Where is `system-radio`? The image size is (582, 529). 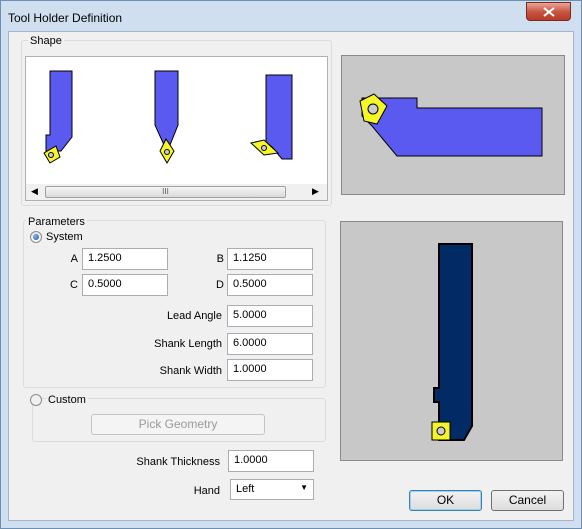 system-radio is located at coordinates (36, 237).